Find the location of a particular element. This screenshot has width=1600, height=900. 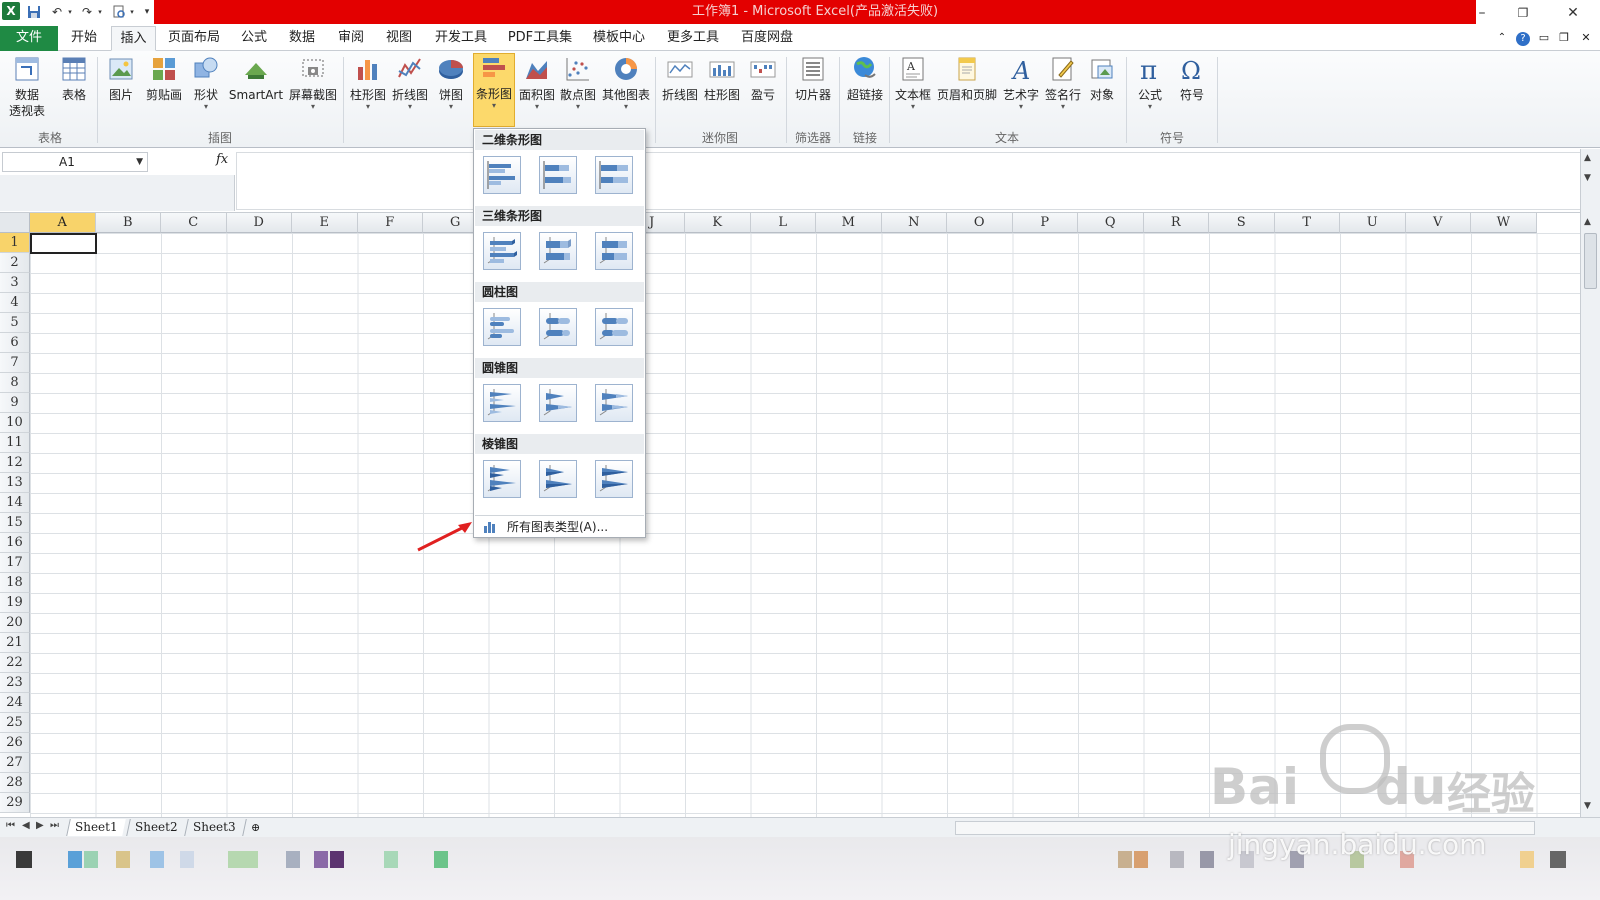

column-header-u: U is located at coordinates (1373, 223).